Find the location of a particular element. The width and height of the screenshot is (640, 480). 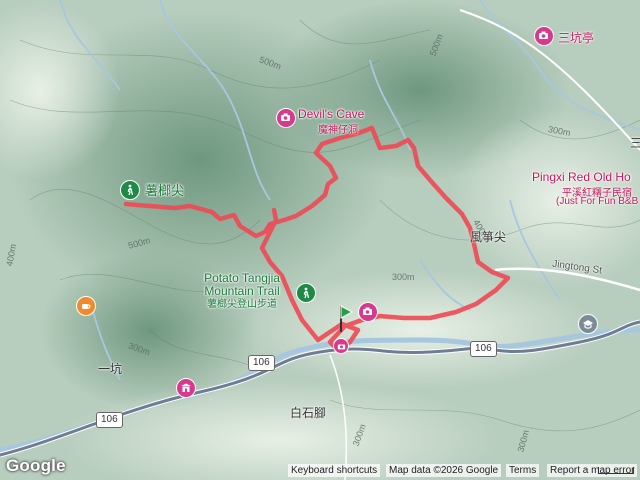

poi-label-sankengting: 三坑亭 is located at coordinates (576, 37).